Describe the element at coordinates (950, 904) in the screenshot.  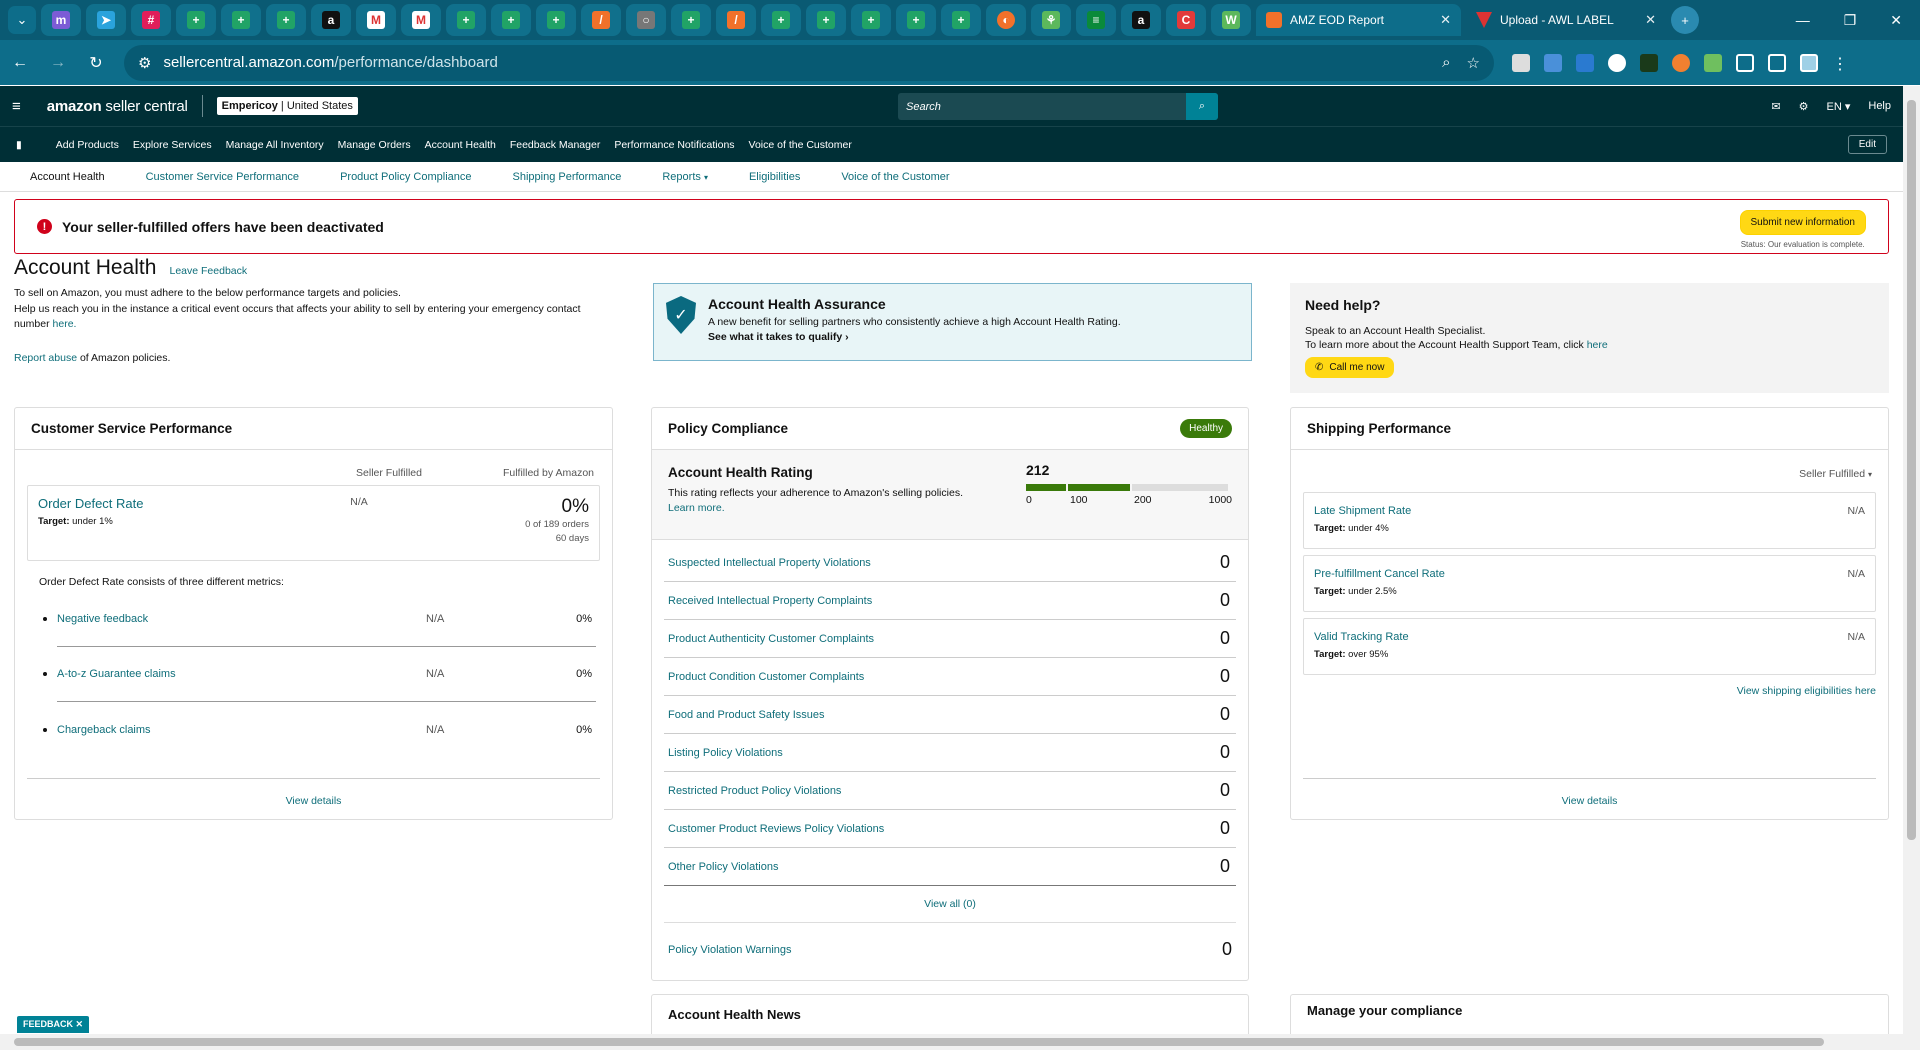
I see `view-all-link: View all (0)` at that location.